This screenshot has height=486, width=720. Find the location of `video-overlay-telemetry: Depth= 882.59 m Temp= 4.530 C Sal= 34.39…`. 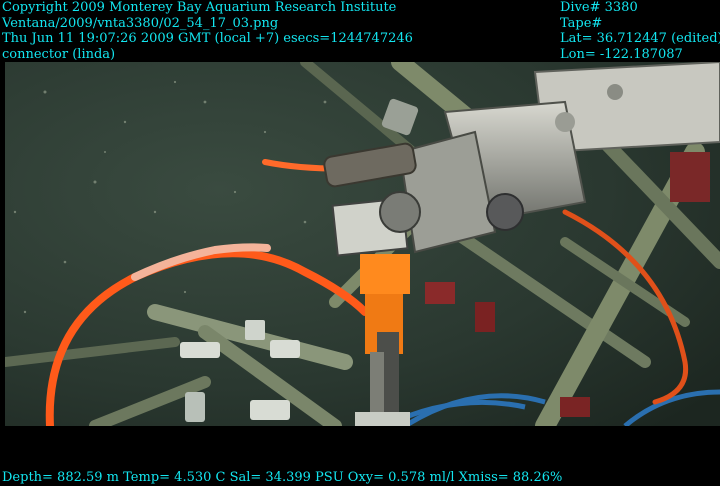

video-overlay-telemetry: Depth= 882.59 m Temp= 4.530 C Sal= 34.39… is located at coordinates (282, 477).